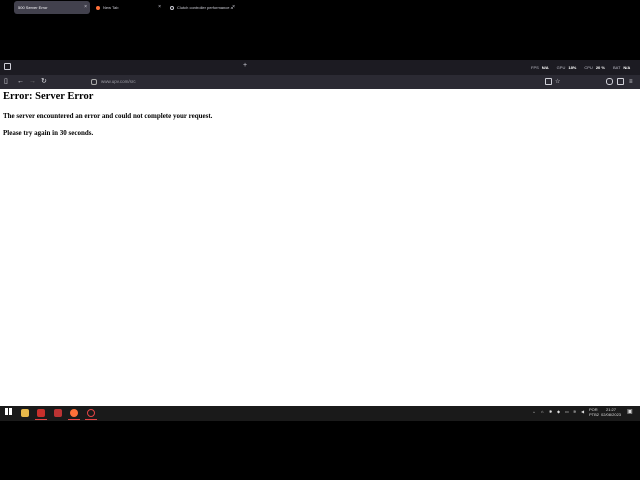  Describe the element at coordinates (557, 82) in the screenshot. I see `bookmark-star-icon: ☆` at that location.